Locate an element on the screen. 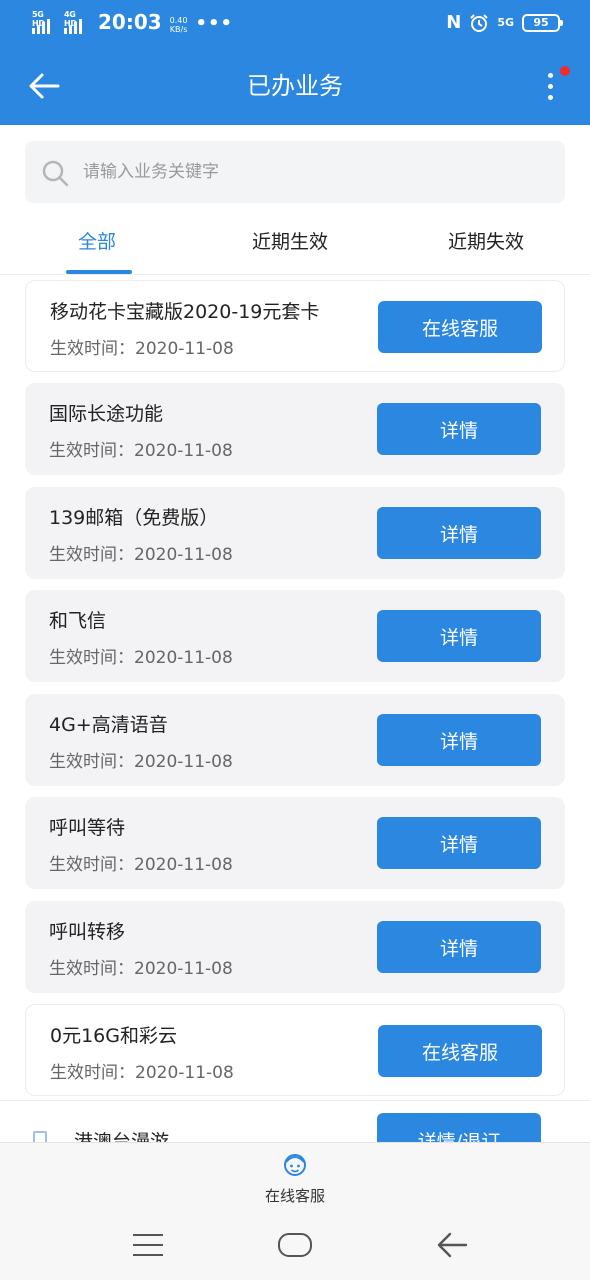 This screenshot has height=1280, width=590. alarm-icon is located at coordinates (479, 22).